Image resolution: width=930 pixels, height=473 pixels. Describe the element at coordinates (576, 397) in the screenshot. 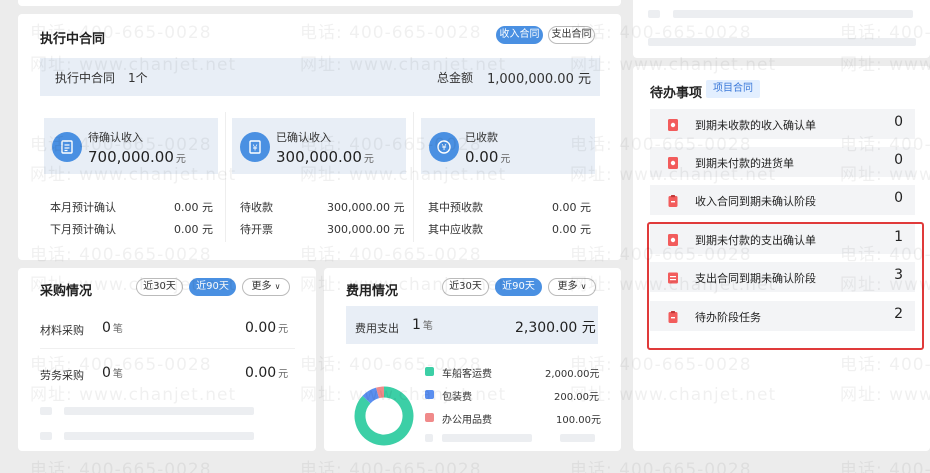

I see `legend-value: 200.00元` at that location.